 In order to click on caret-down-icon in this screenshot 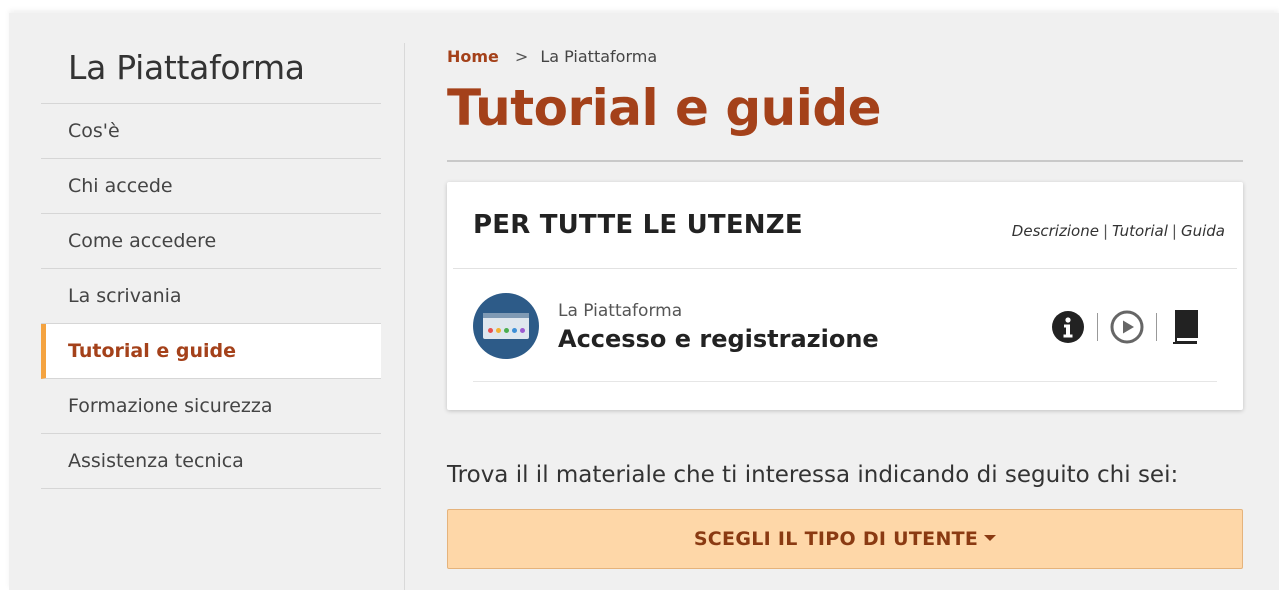, I will do `click(990, 538)`.